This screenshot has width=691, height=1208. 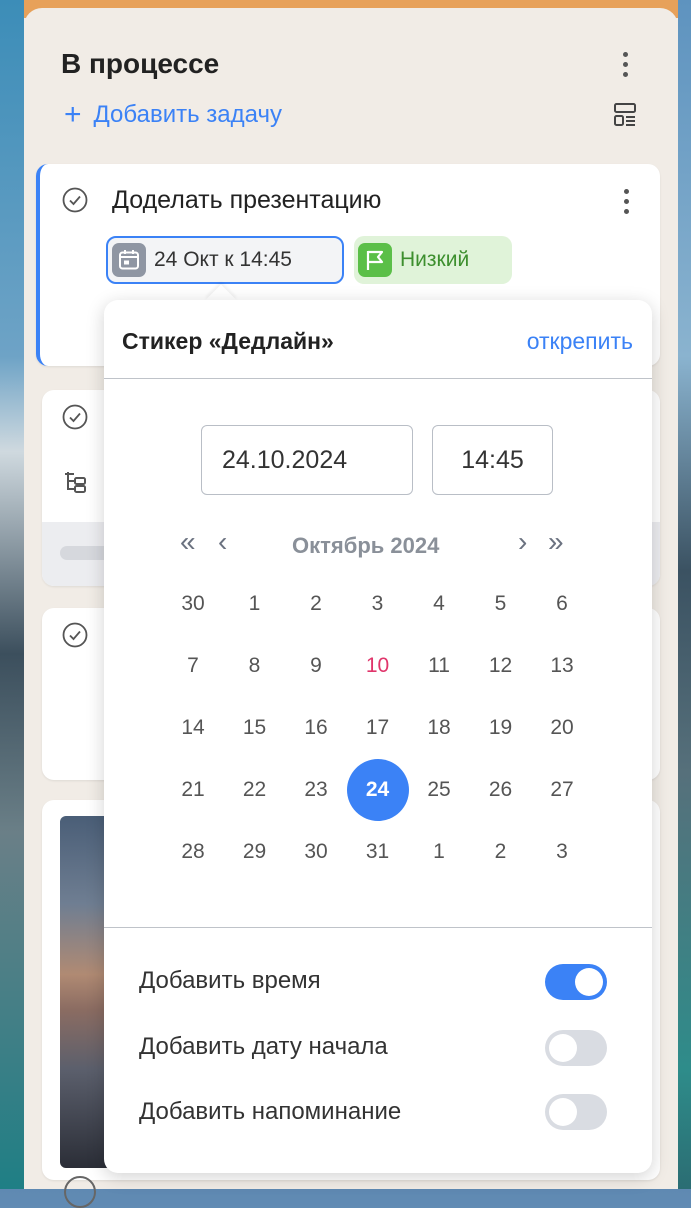 What do you see at coordinates (222, 542) in the screenshot?
I see `prev-month-button: ‹` at bounding box center [222, 542].